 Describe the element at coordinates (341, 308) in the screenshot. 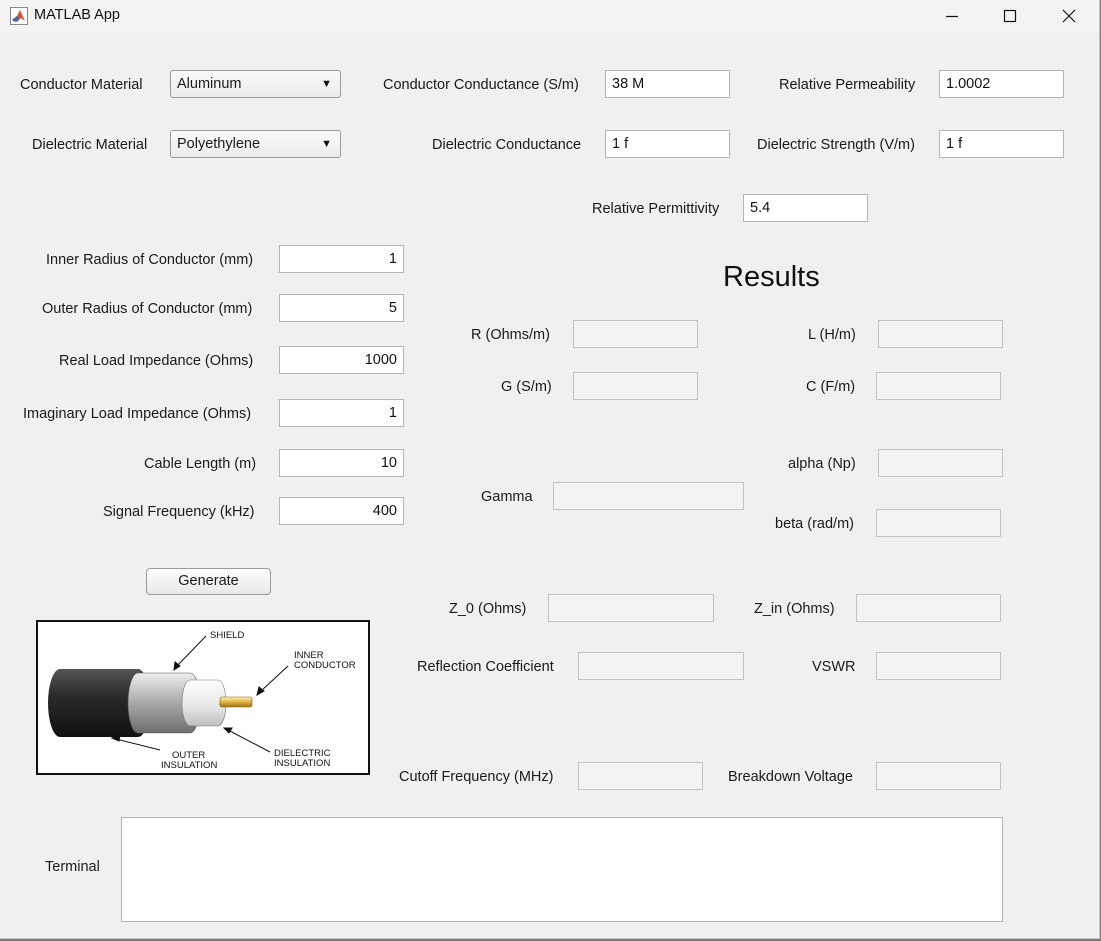

I see `outer-radius-field: 5` at that location.